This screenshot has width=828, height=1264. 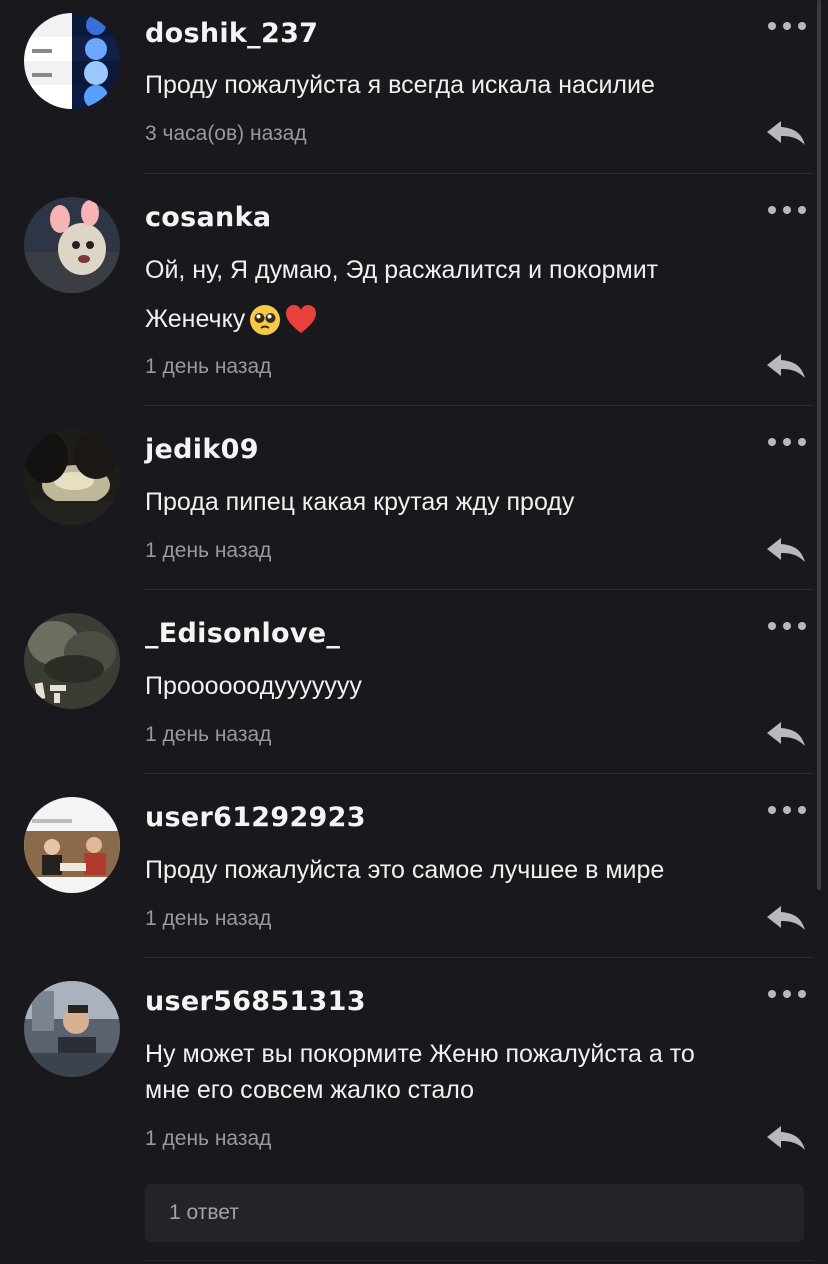 I want to click on username: _Edisonlove_, so click(x=242, y=633).